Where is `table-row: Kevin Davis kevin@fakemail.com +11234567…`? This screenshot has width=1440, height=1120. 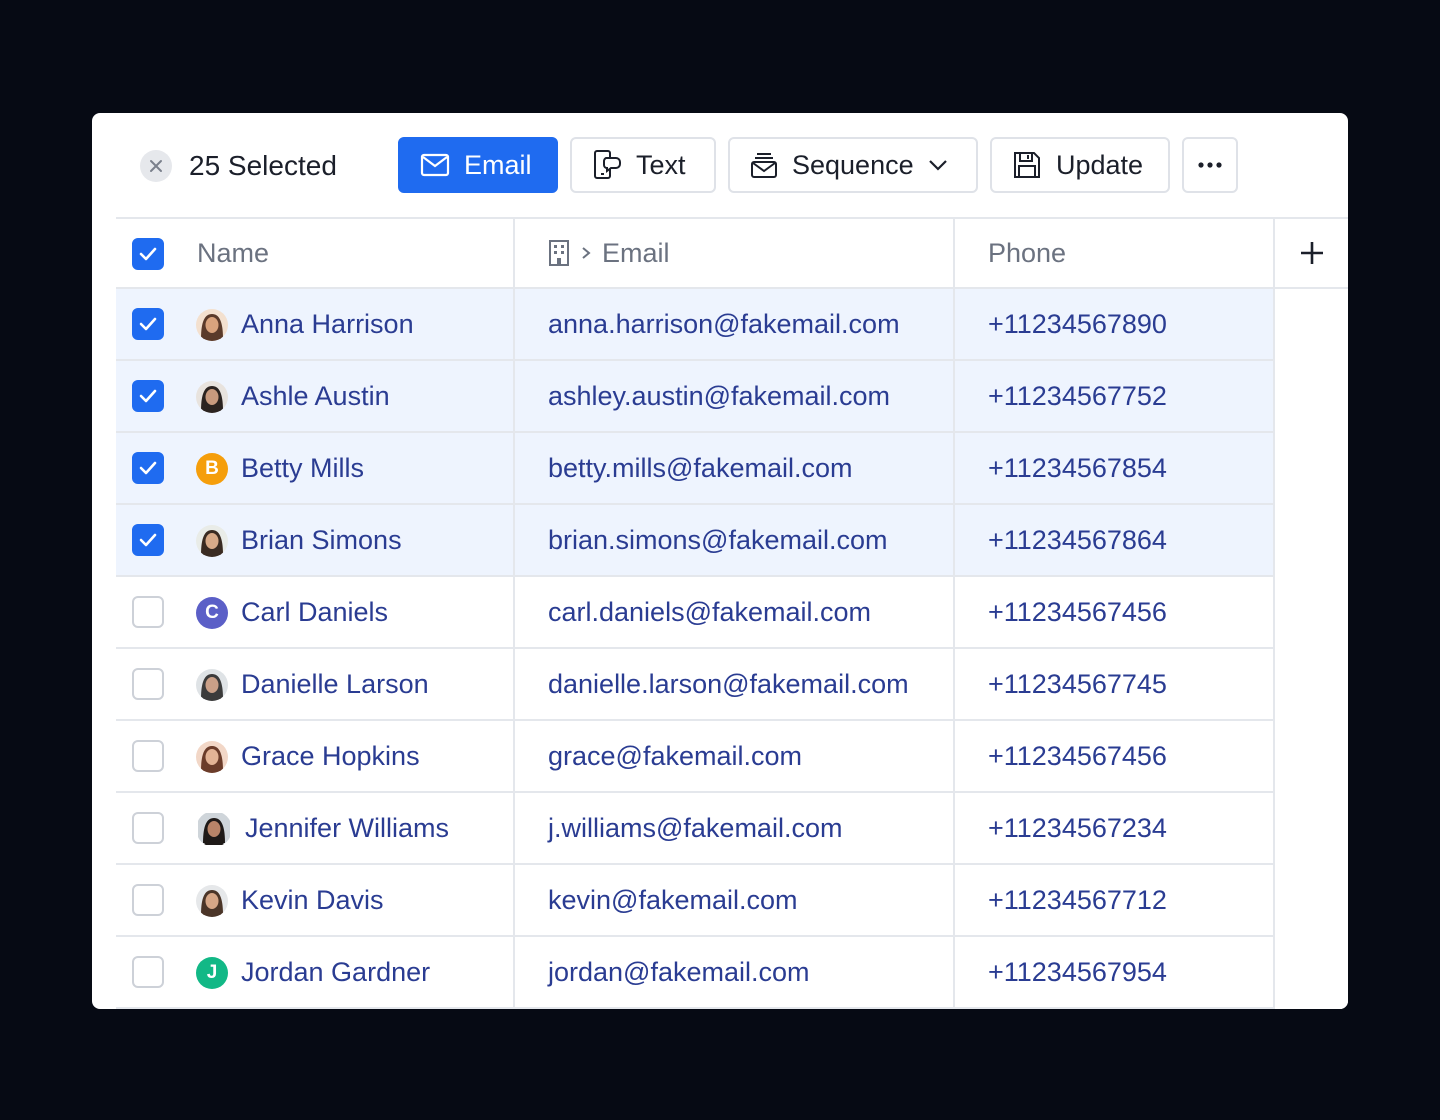 table-row: Kevin Davis kevin@fakemail.com +11234567… is located at coordinates (732, 901).